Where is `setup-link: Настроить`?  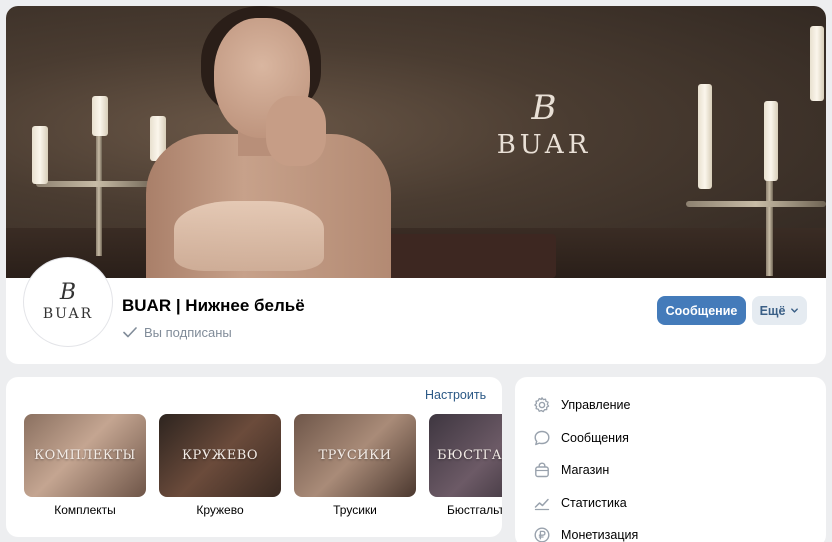 setup-link: Настроить is located at coordinates (455, 395).